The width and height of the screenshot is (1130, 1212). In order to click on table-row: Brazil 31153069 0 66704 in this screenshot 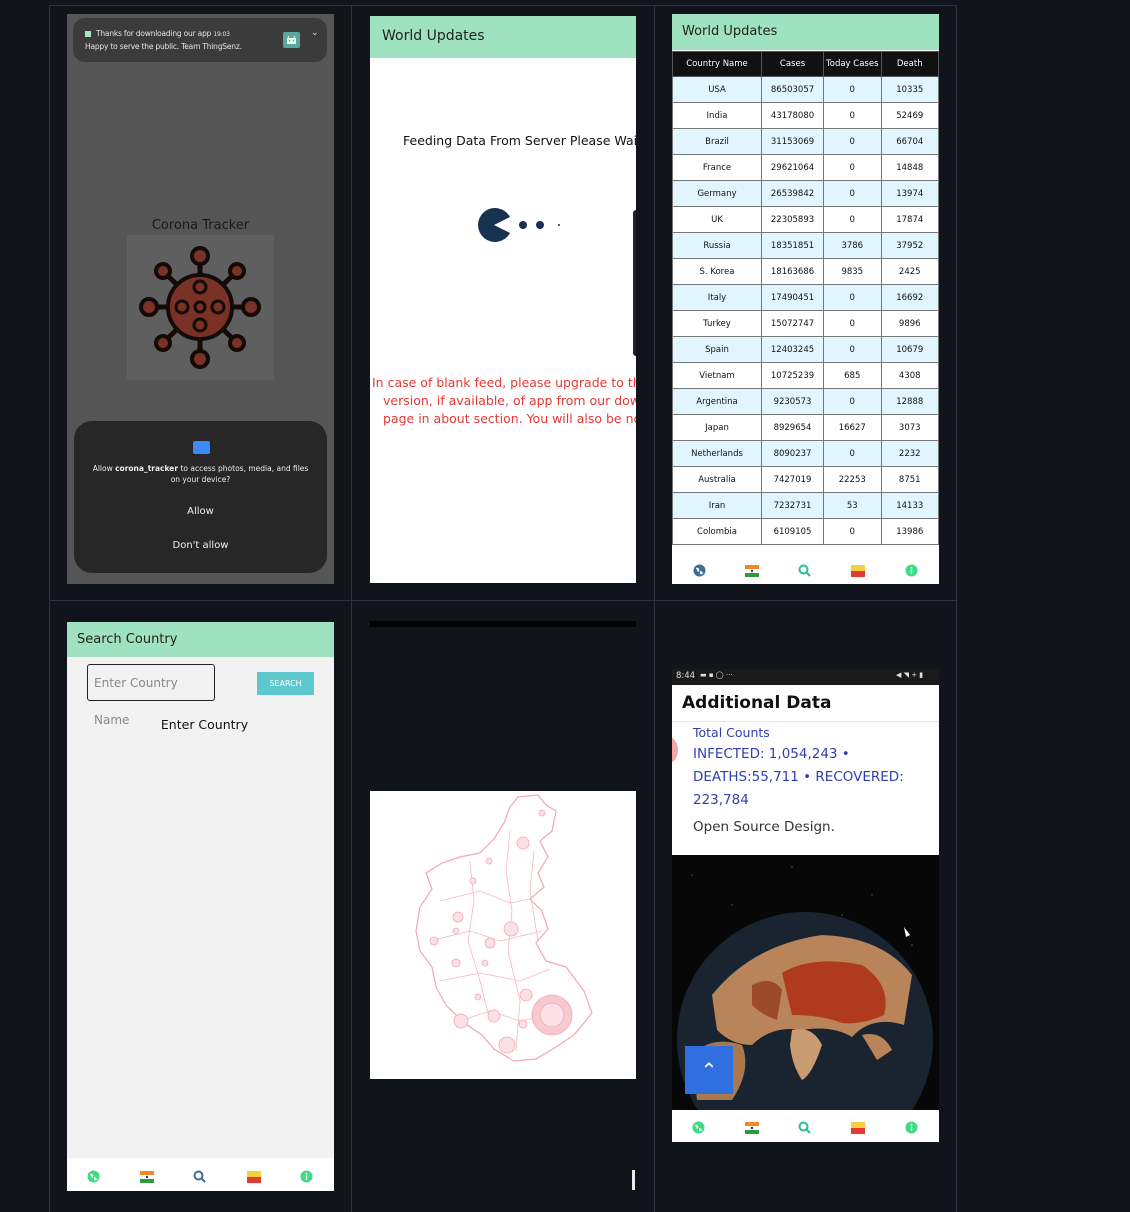, I will do `click(805, 141)`.